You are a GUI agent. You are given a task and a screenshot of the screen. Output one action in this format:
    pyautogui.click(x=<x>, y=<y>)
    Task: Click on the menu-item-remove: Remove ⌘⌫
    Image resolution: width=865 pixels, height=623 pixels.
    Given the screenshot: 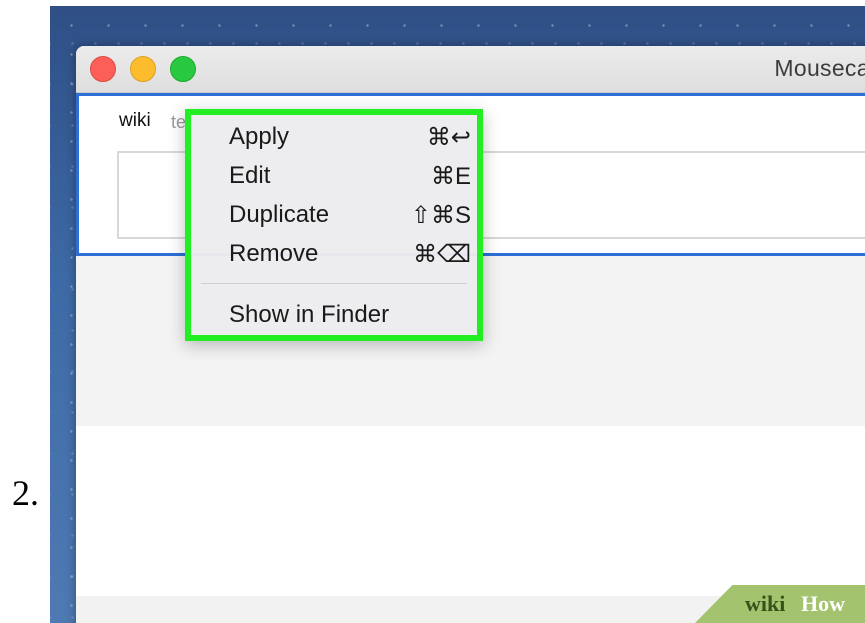 What is the action you would take?
    pyautogui.click(x=334, y=255)
    